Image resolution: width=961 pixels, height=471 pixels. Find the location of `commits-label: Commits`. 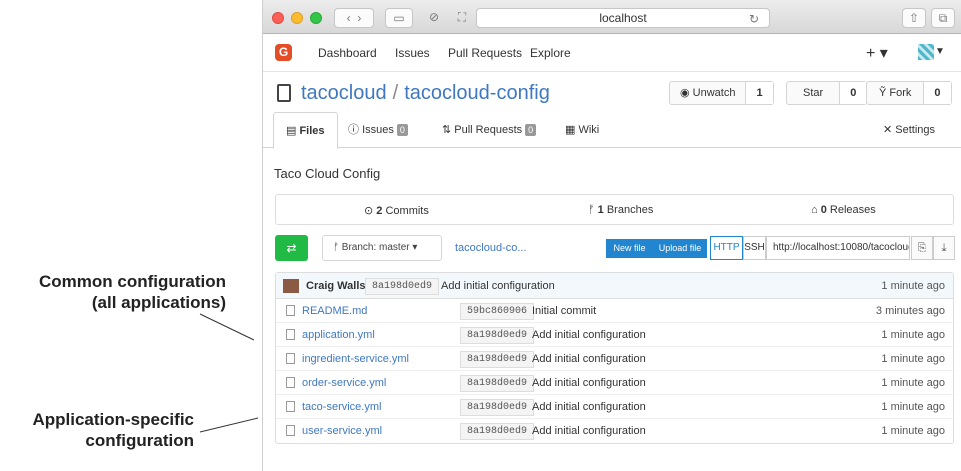

commits-label: Commits is located at coordinates (407, 211).